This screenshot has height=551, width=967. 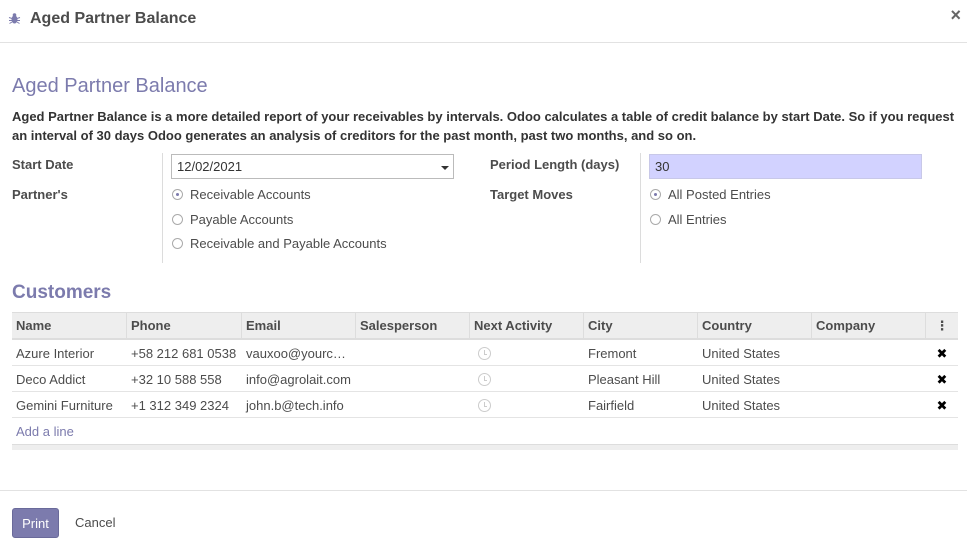 I want to click on start-date-input: 12/02/2021, so click(x=312, y=166).